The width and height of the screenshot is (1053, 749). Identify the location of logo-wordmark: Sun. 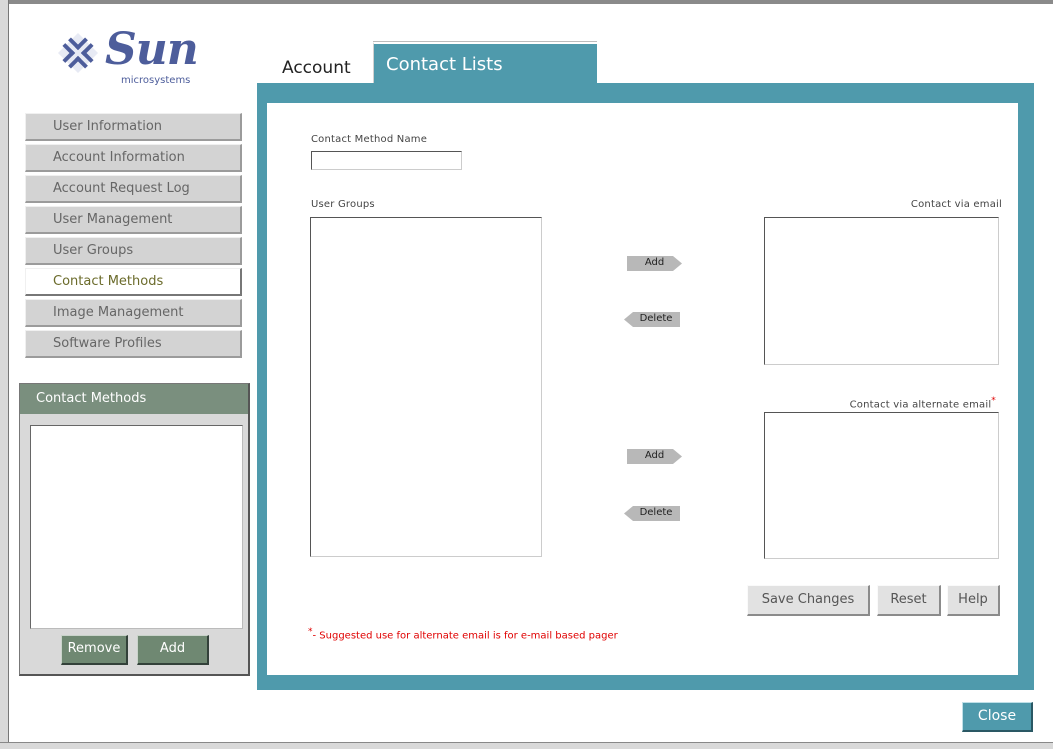
(152, 49).